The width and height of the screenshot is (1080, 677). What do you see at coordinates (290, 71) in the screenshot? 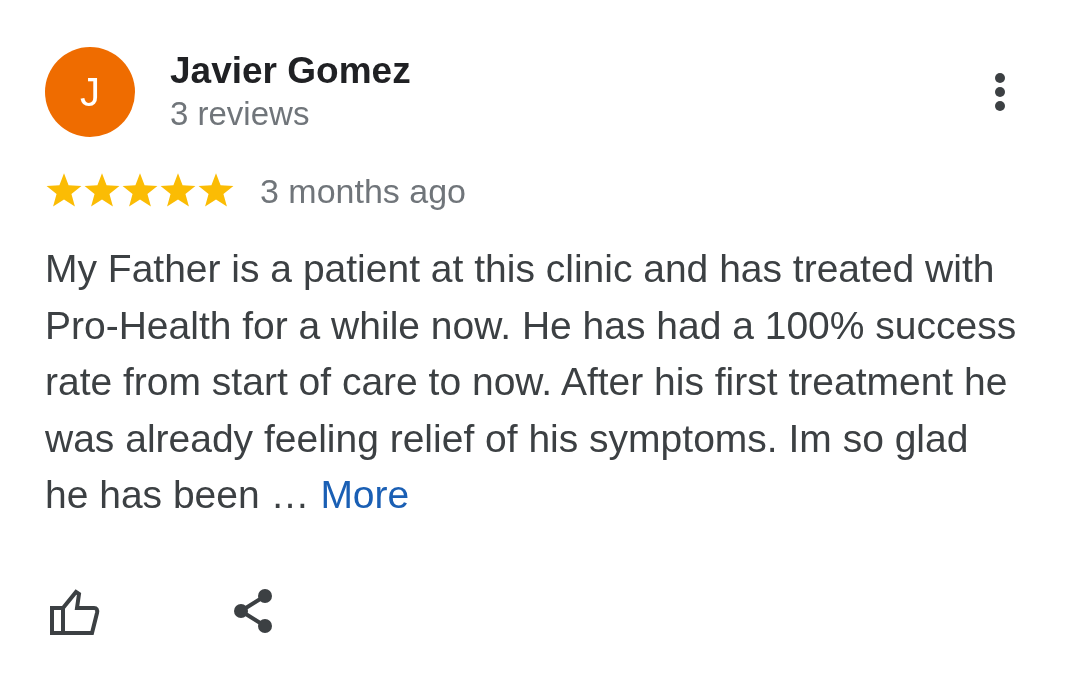
I see `reviewer-name: Javier Gomez` at bounding box center [290, 71].